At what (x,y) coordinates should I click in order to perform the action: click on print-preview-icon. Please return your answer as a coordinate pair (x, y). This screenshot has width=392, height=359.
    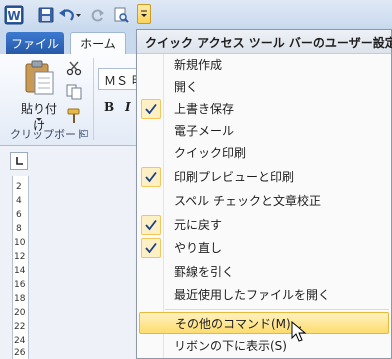
    Looking at the image, I should click on (121, 15).